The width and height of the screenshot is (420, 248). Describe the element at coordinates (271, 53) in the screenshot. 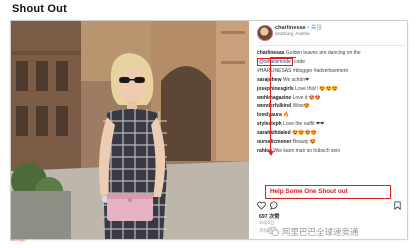

I see `comment-user: charlinesas` at that location.